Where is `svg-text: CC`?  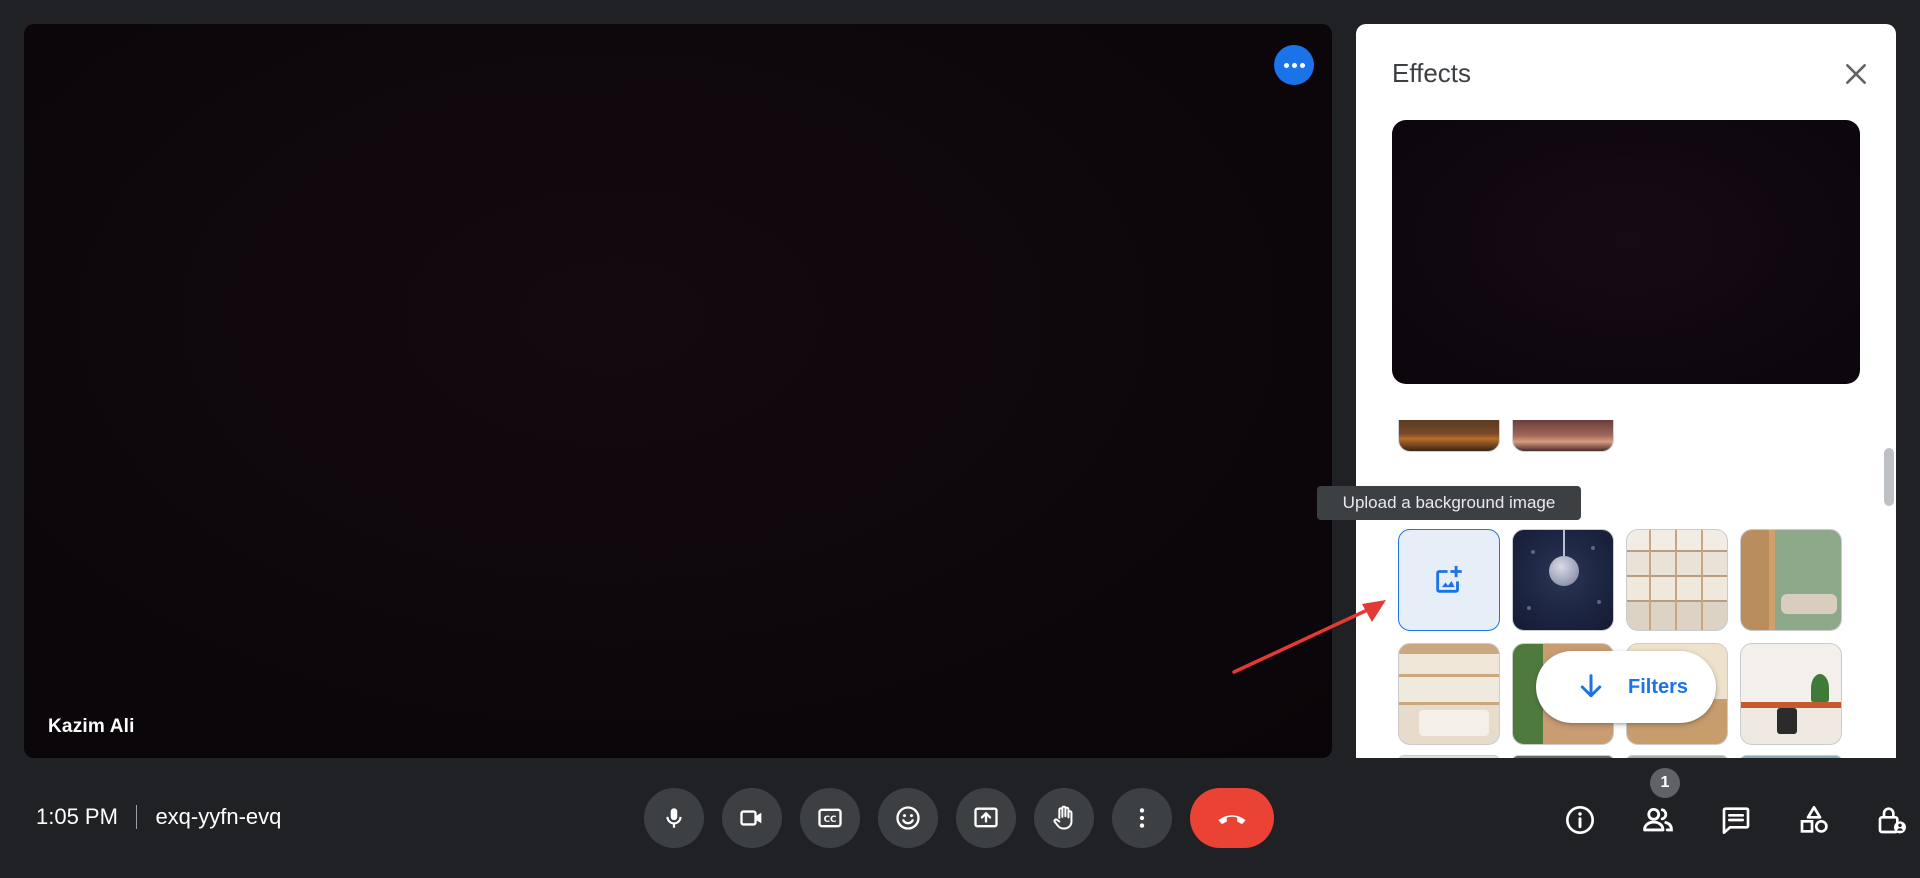
svg-text: CC is located at coordinates (830, 820).